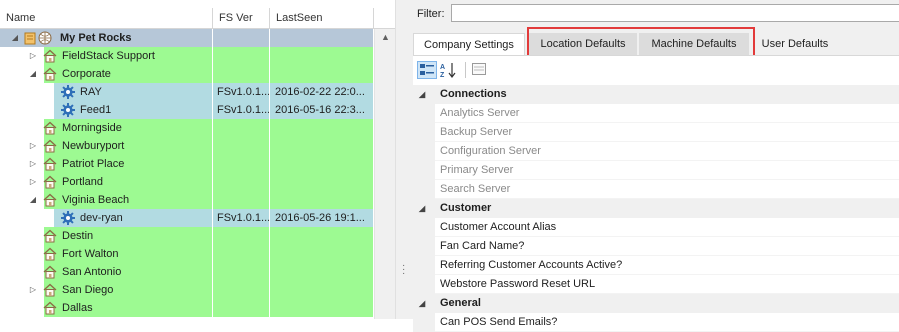 Image resolution: width=899 pixels, height=332 pixels. What do you see at coordinates (499, 322) in the screenshot?
I see `property-label: Can POS Send Emails?` at bounding box center [499, 322].